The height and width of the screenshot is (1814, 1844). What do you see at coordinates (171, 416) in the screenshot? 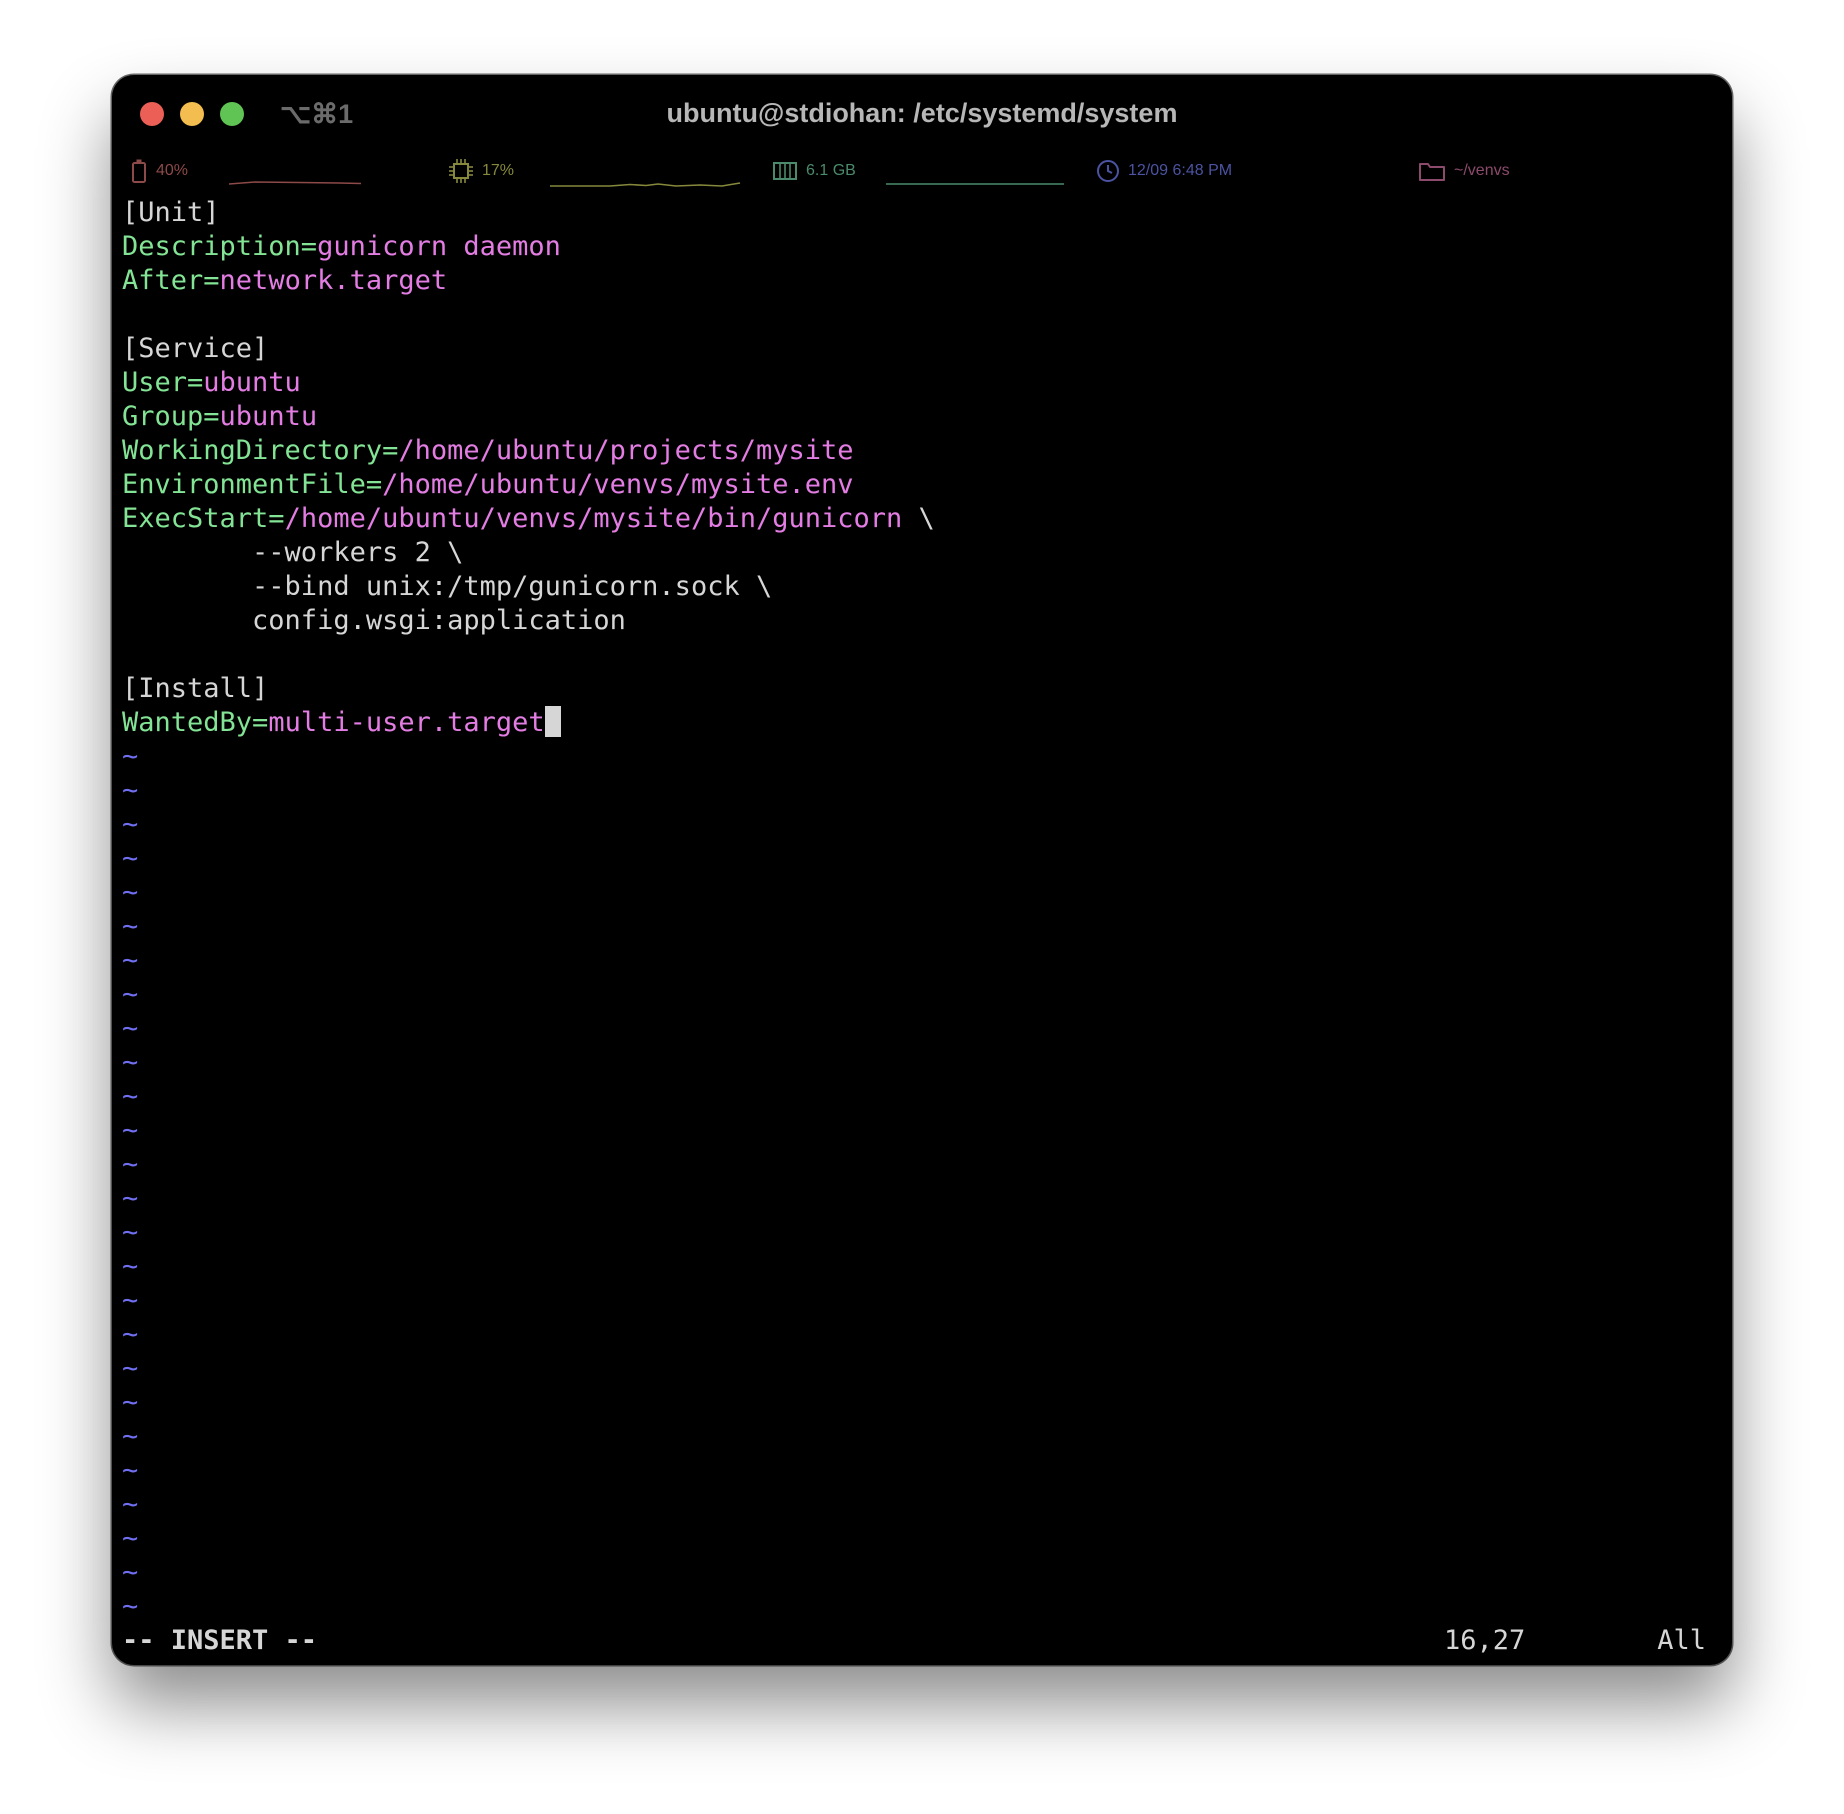
I see `config-key: Group=` at bounding box center [171, 416].